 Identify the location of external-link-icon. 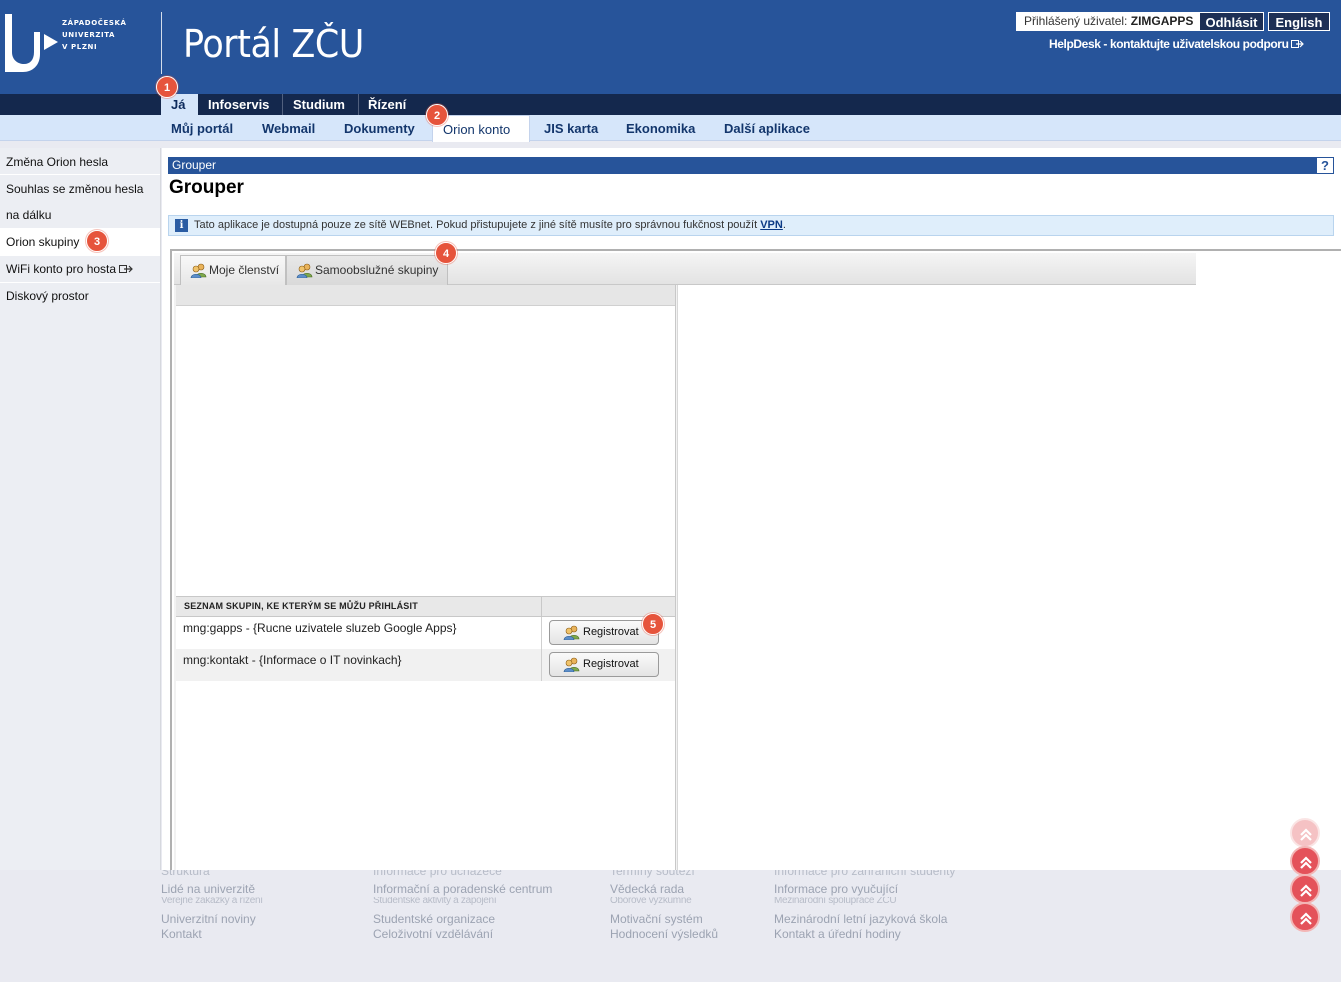
(1298, 44).